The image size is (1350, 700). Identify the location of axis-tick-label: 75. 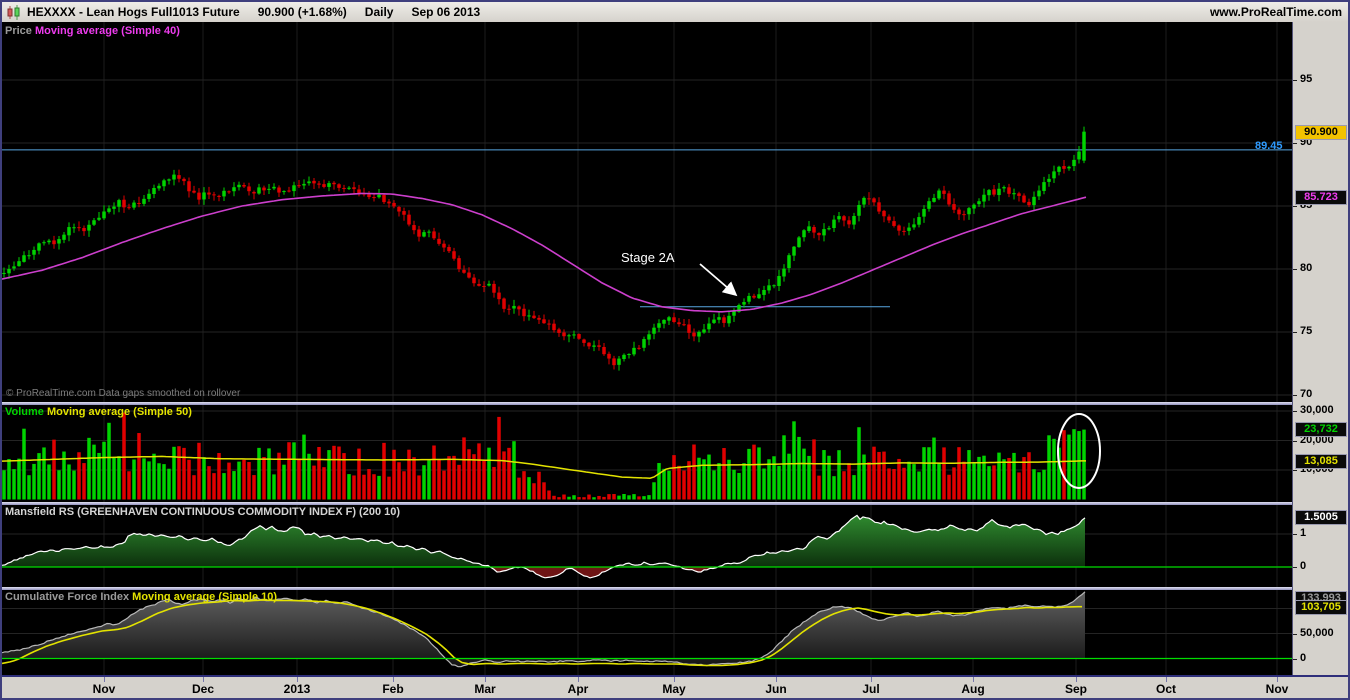
(1306, 331).